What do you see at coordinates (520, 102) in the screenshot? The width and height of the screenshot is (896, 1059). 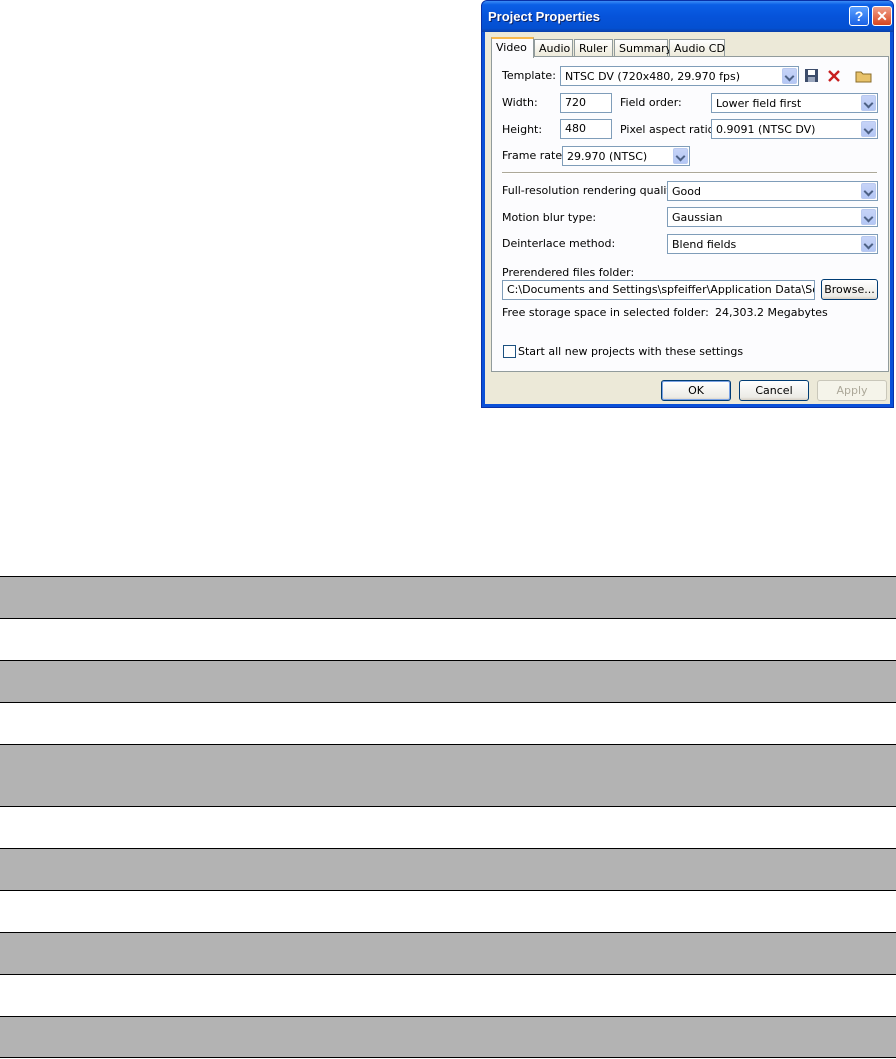 I see `width-label: Width:` at bounding box center [520, 102].